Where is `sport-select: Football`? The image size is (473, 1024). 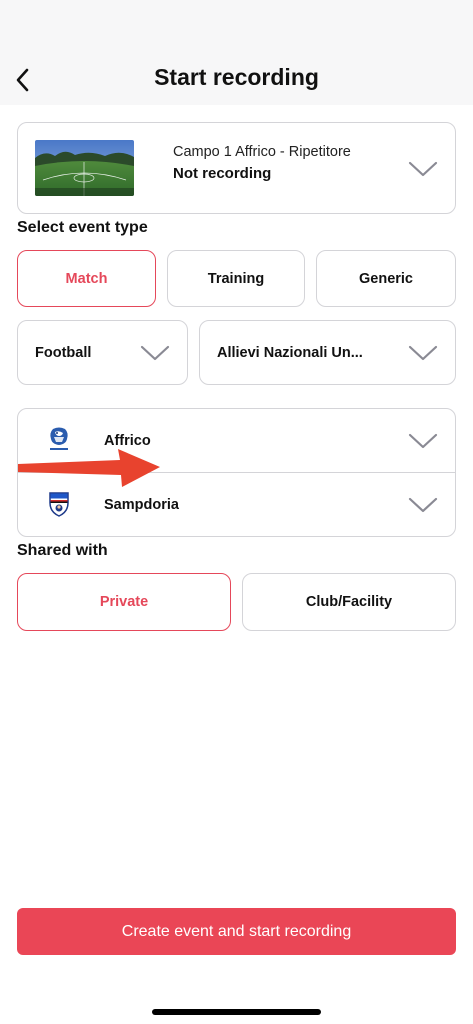 sport-select: Football is located at coordinates (102, 352).